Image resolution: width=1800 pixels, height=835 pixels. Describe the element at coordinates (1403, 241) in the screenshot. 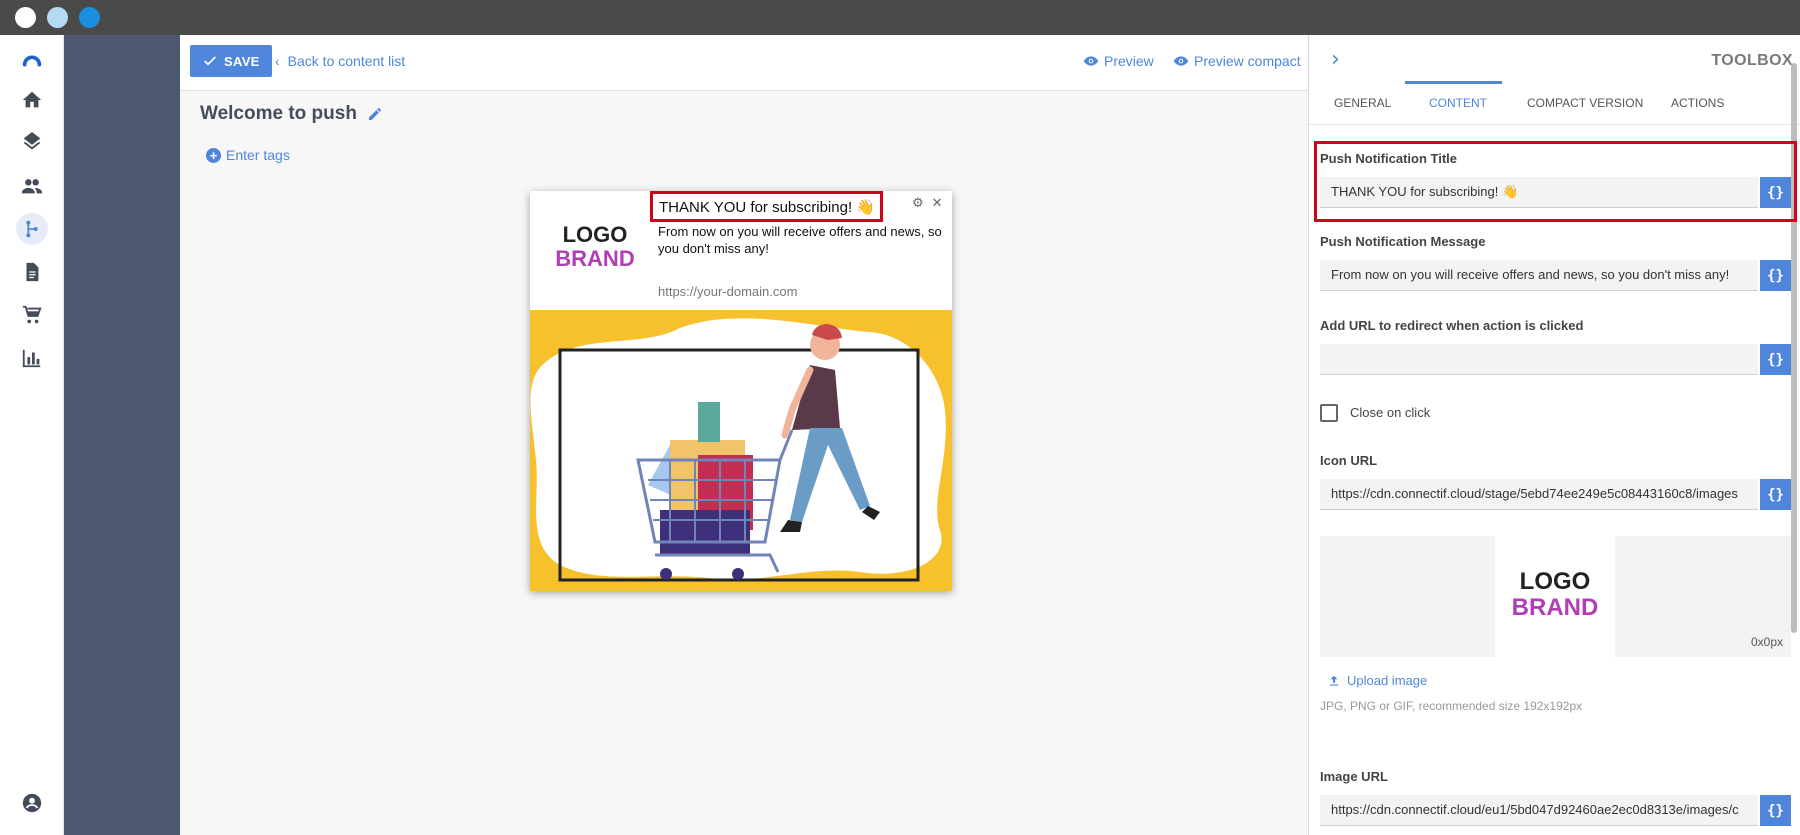

I see `push-message-label: Push Notification Message` at that location.